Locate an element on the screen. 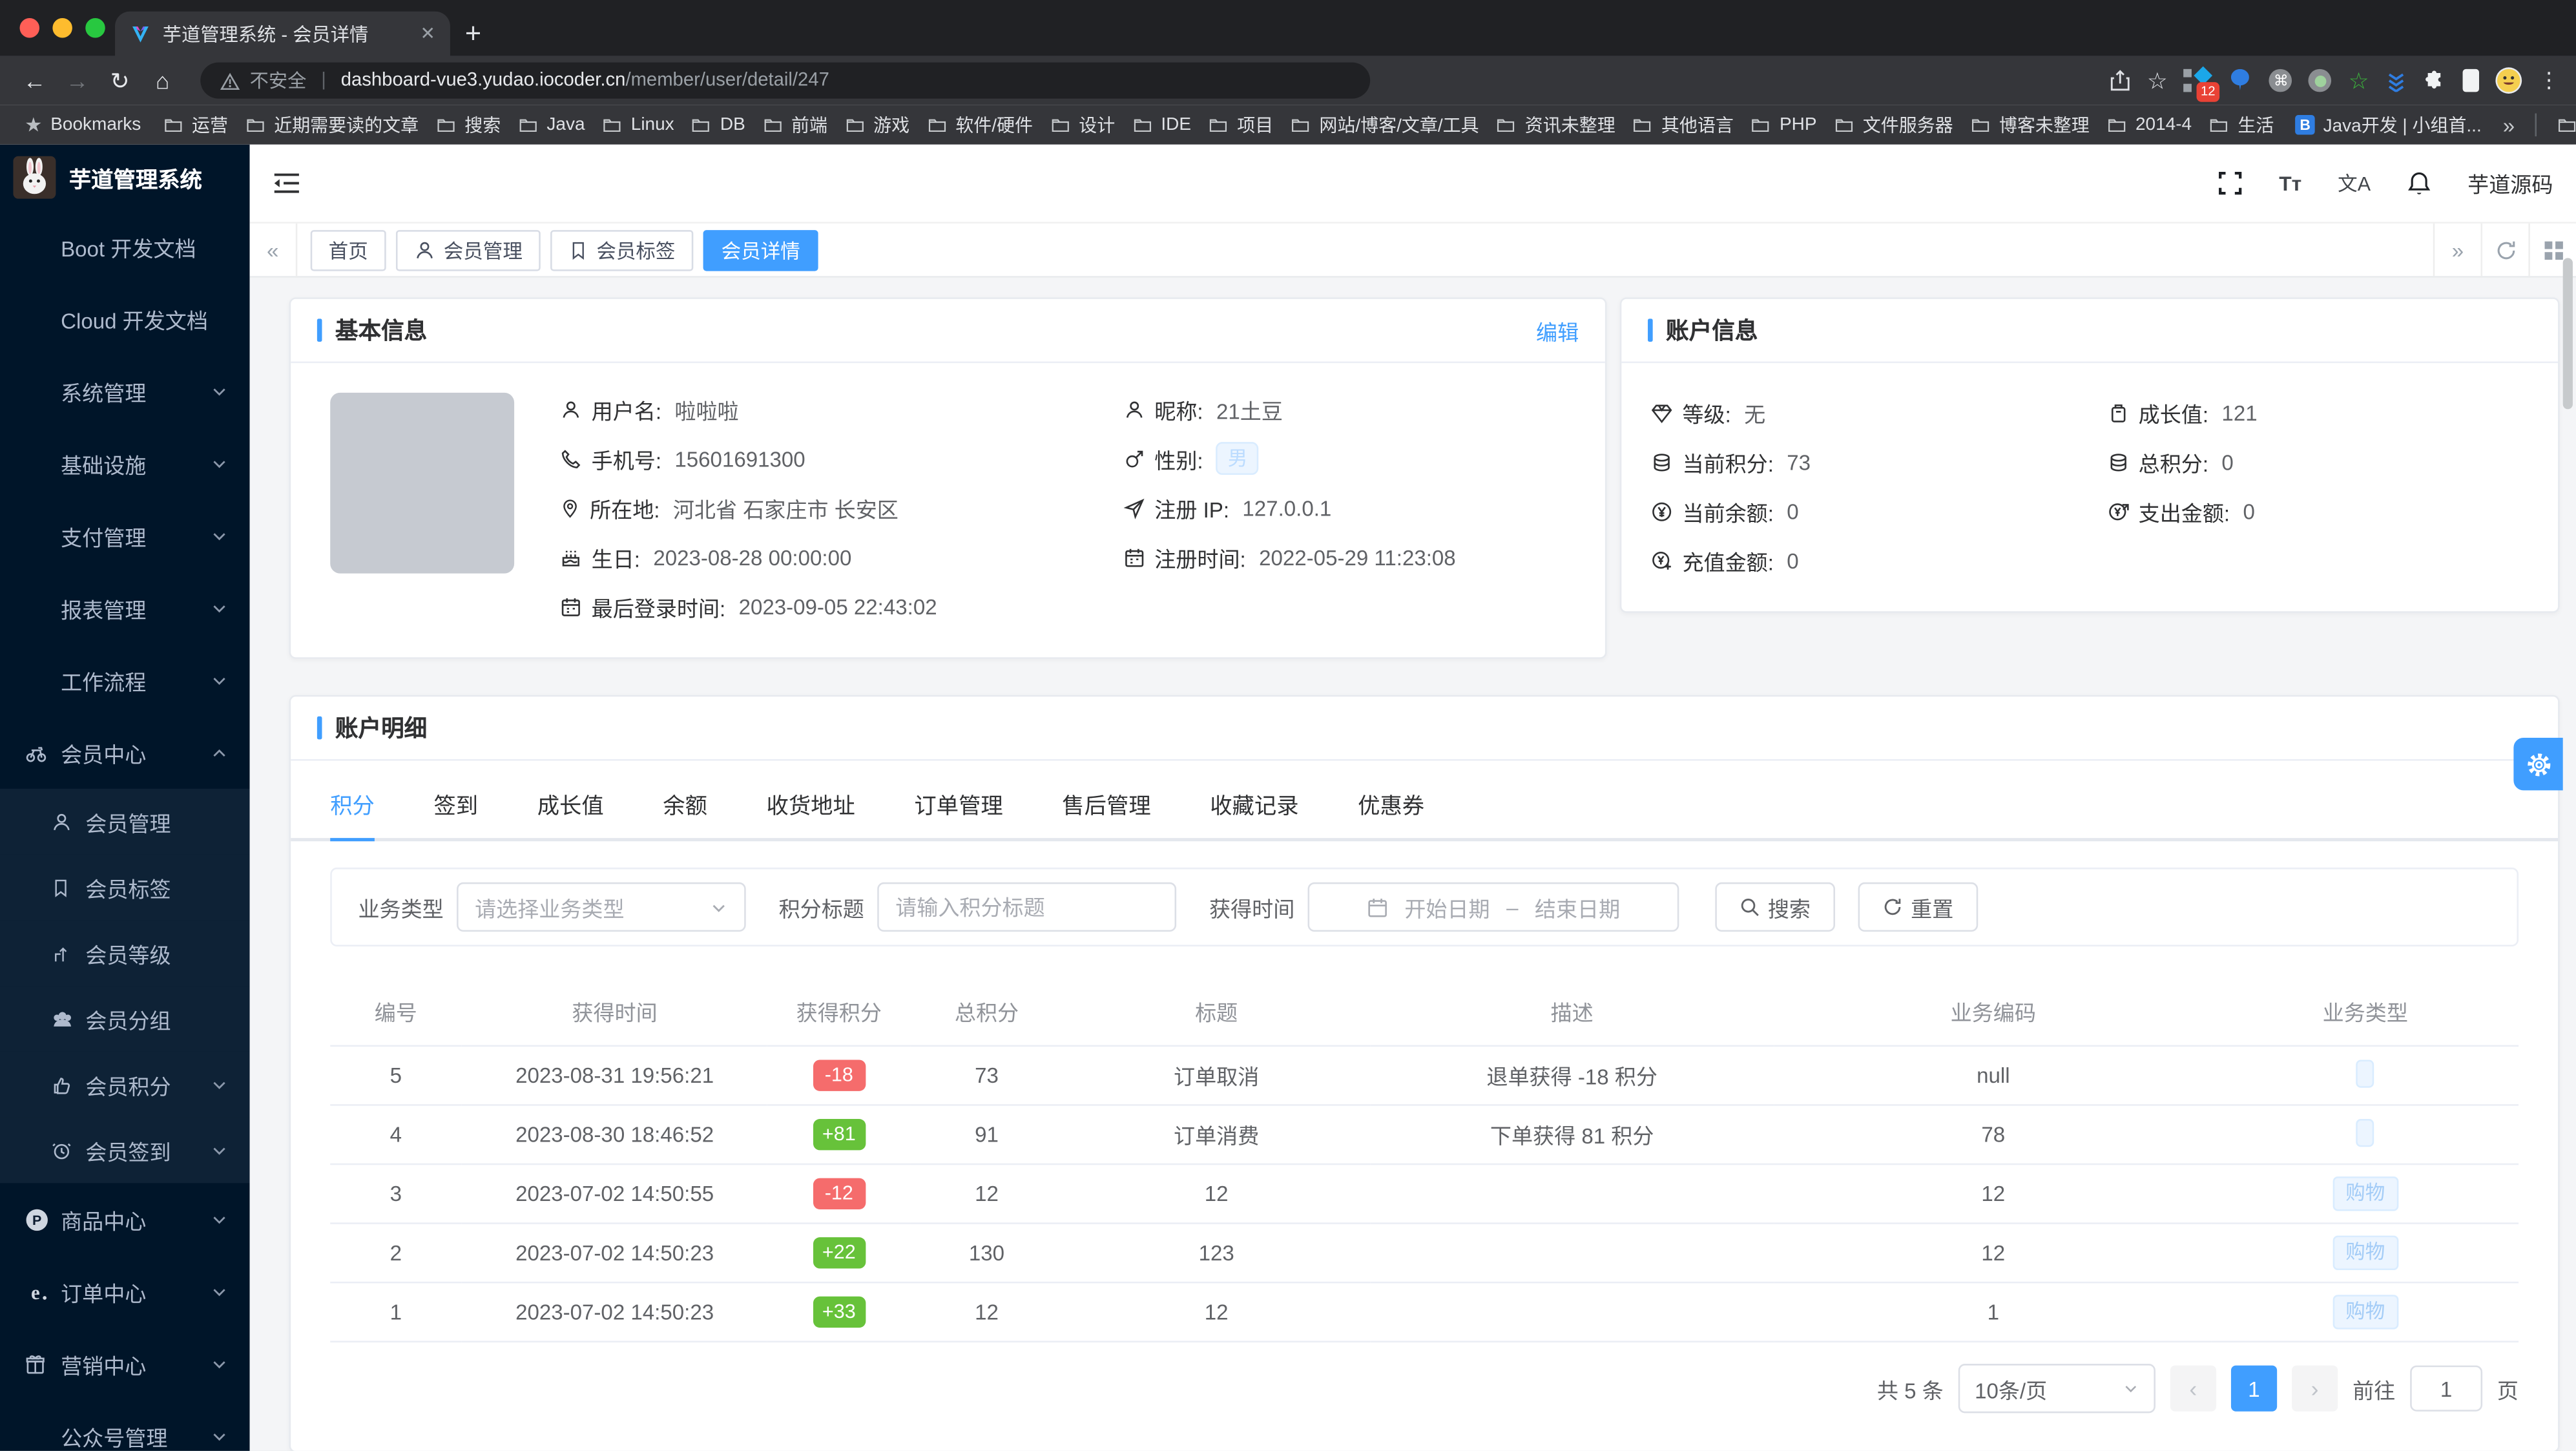 The height and width of the screenshot is (1451, 2576). date-range-picker: 开始日期 – 结束日期 is located at coordinates (1493, 907).